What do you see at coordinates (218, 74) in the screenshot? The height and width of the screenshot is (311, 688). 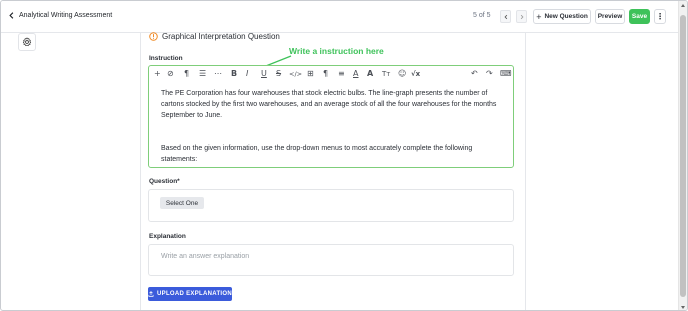 I see `more-icon: ⋯` at bounding box center [218, 74].